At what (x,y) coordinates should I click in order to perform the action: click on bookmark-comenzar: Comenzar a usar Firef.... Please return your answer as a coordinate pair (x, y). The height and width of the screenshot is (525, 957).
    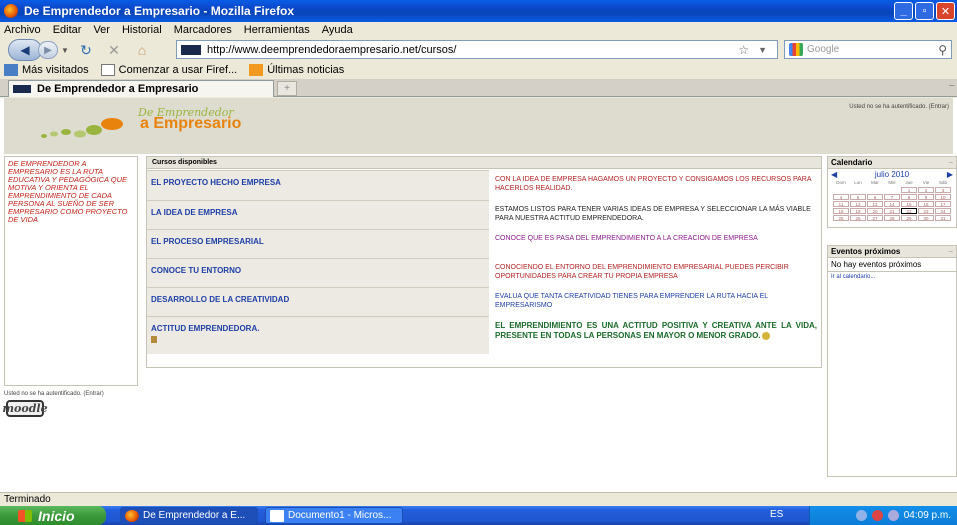
    Looking at the image, I should click on (168, 70).